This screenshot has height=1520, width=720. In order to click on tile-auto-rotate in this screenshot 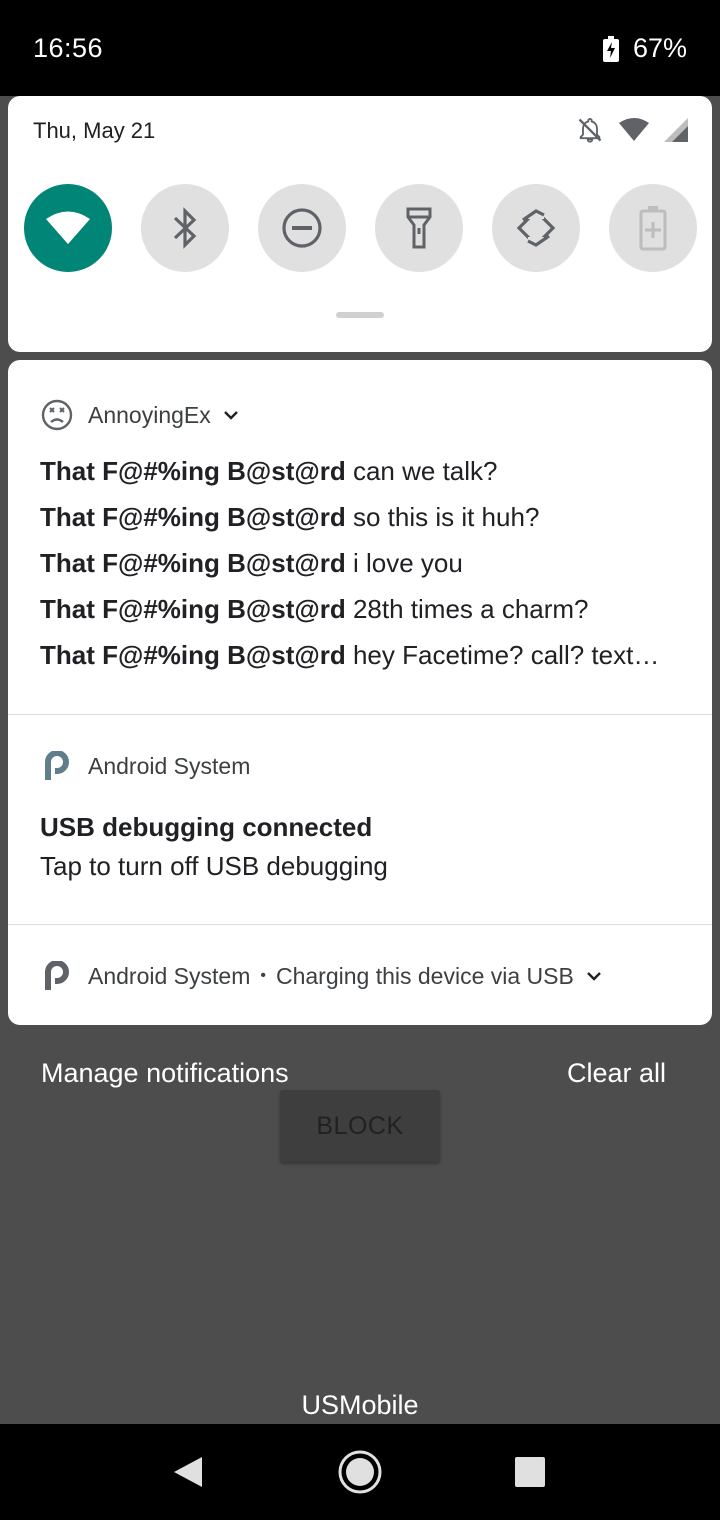, I will do `click(536, 228)`.